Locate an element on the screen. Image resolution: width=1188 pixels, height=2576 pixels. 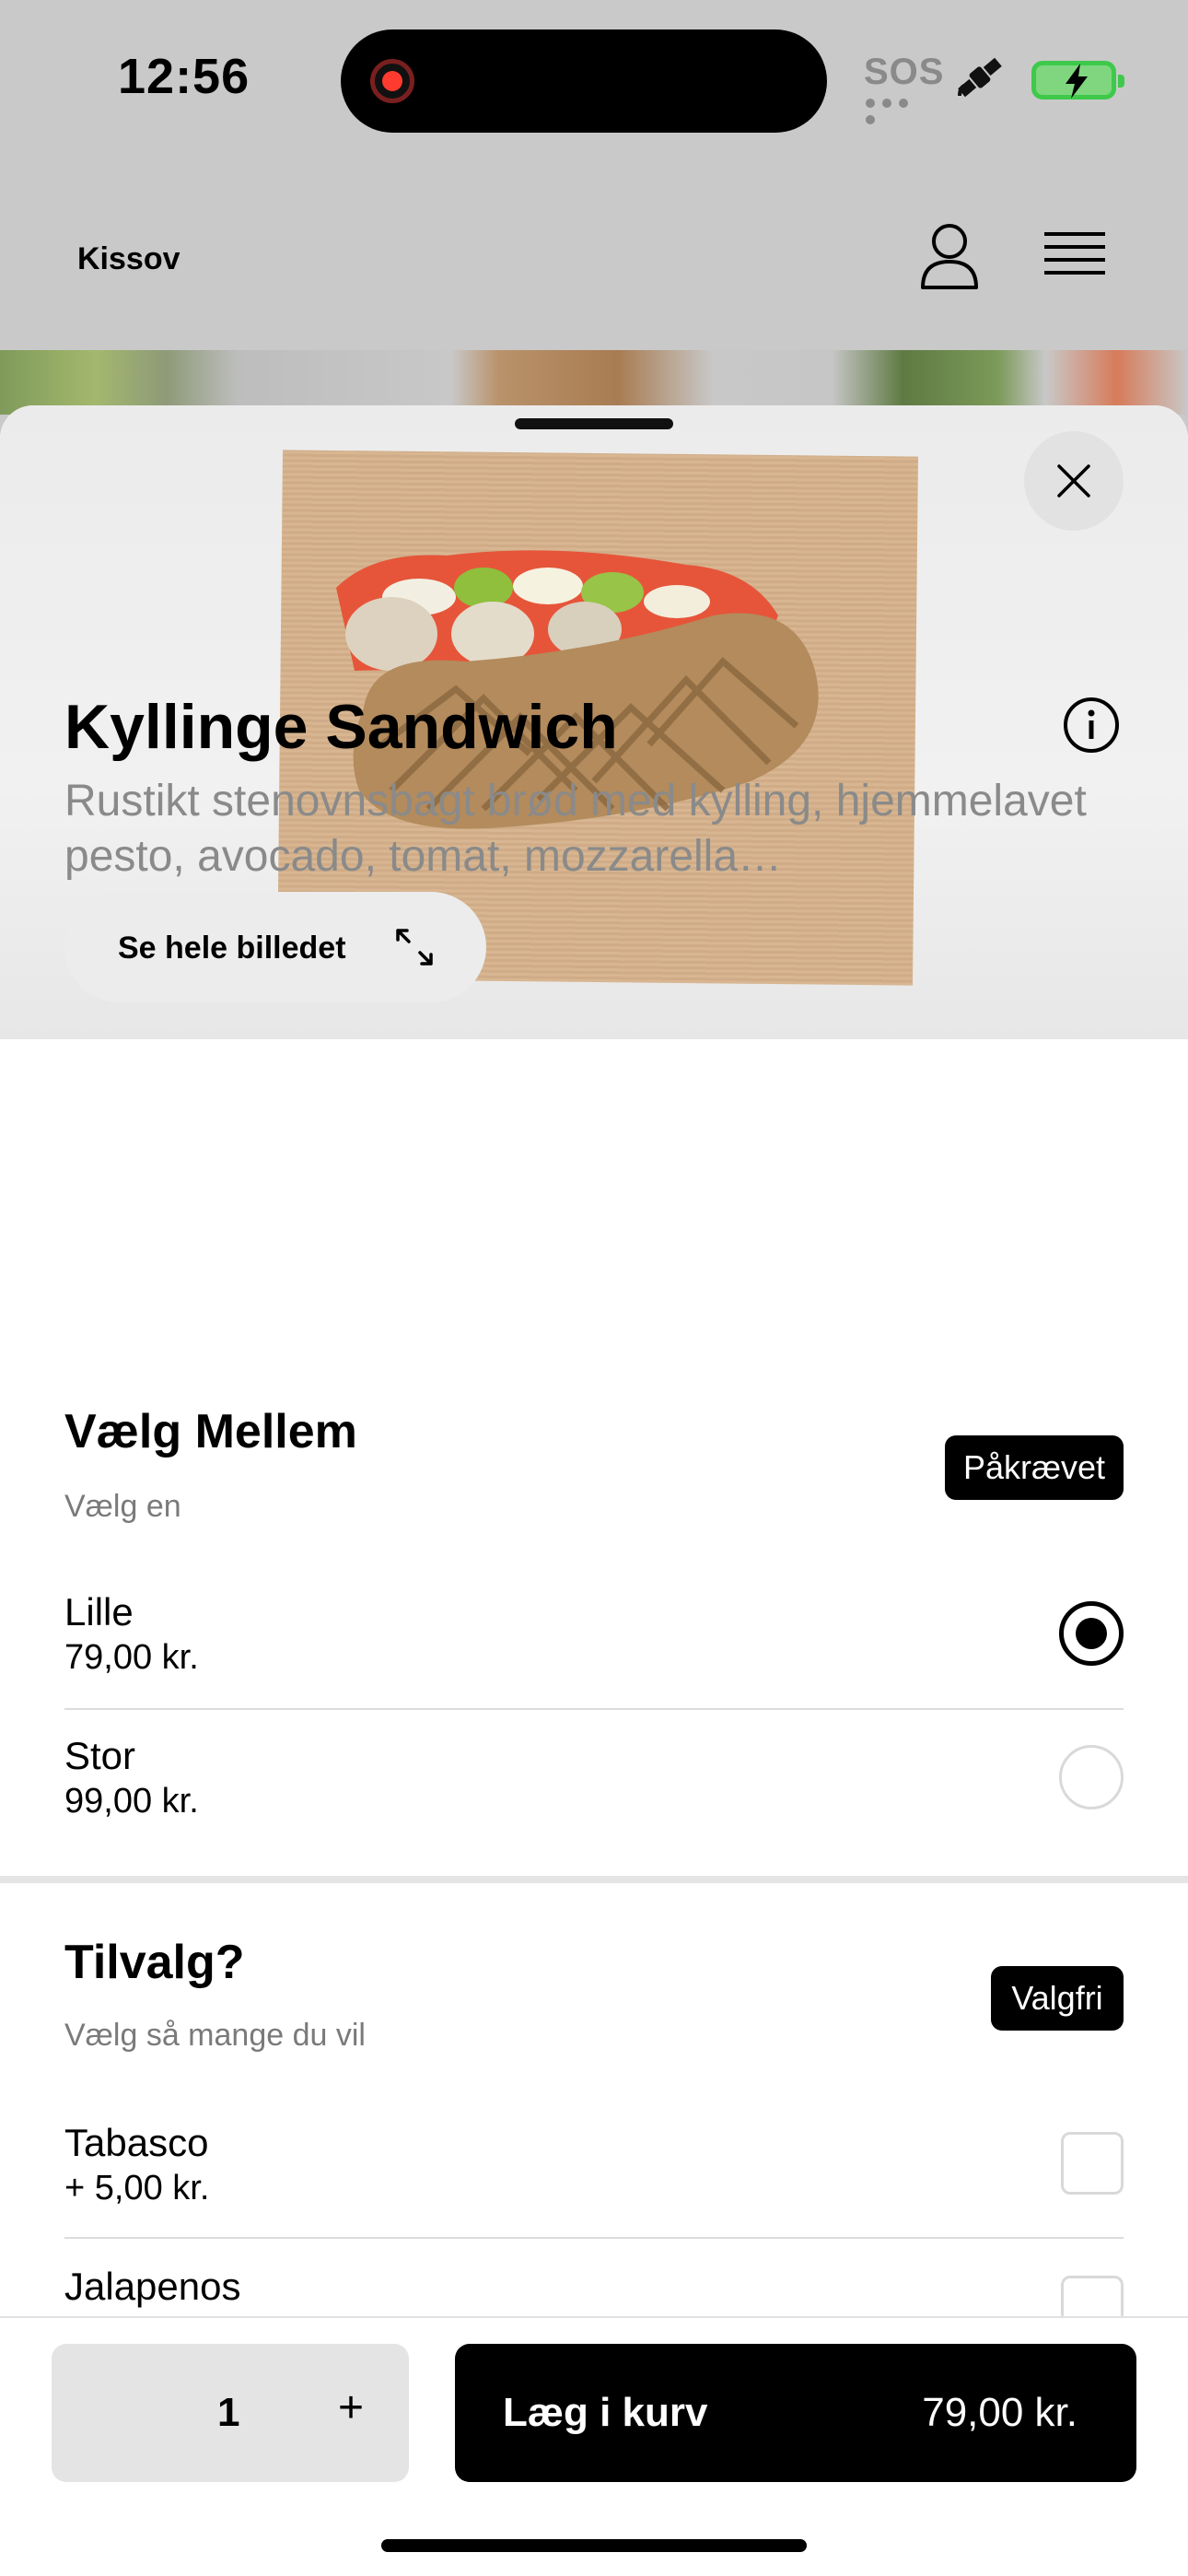
checkbox is located at coordinates (1092, 2163).